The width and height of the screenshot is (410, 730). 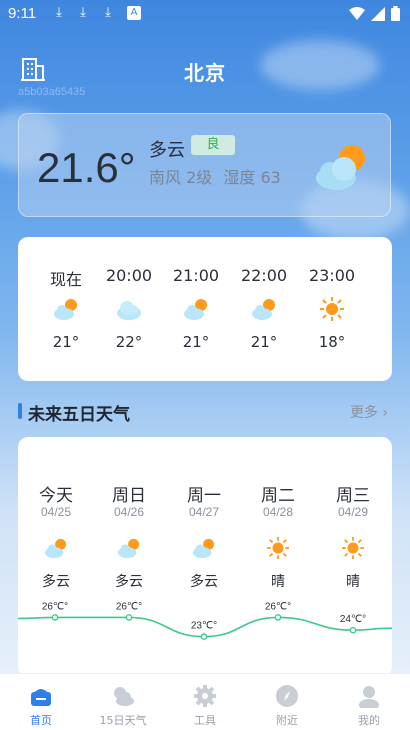 I want to click on day-date: 04/29, so click(x=353, y=512).